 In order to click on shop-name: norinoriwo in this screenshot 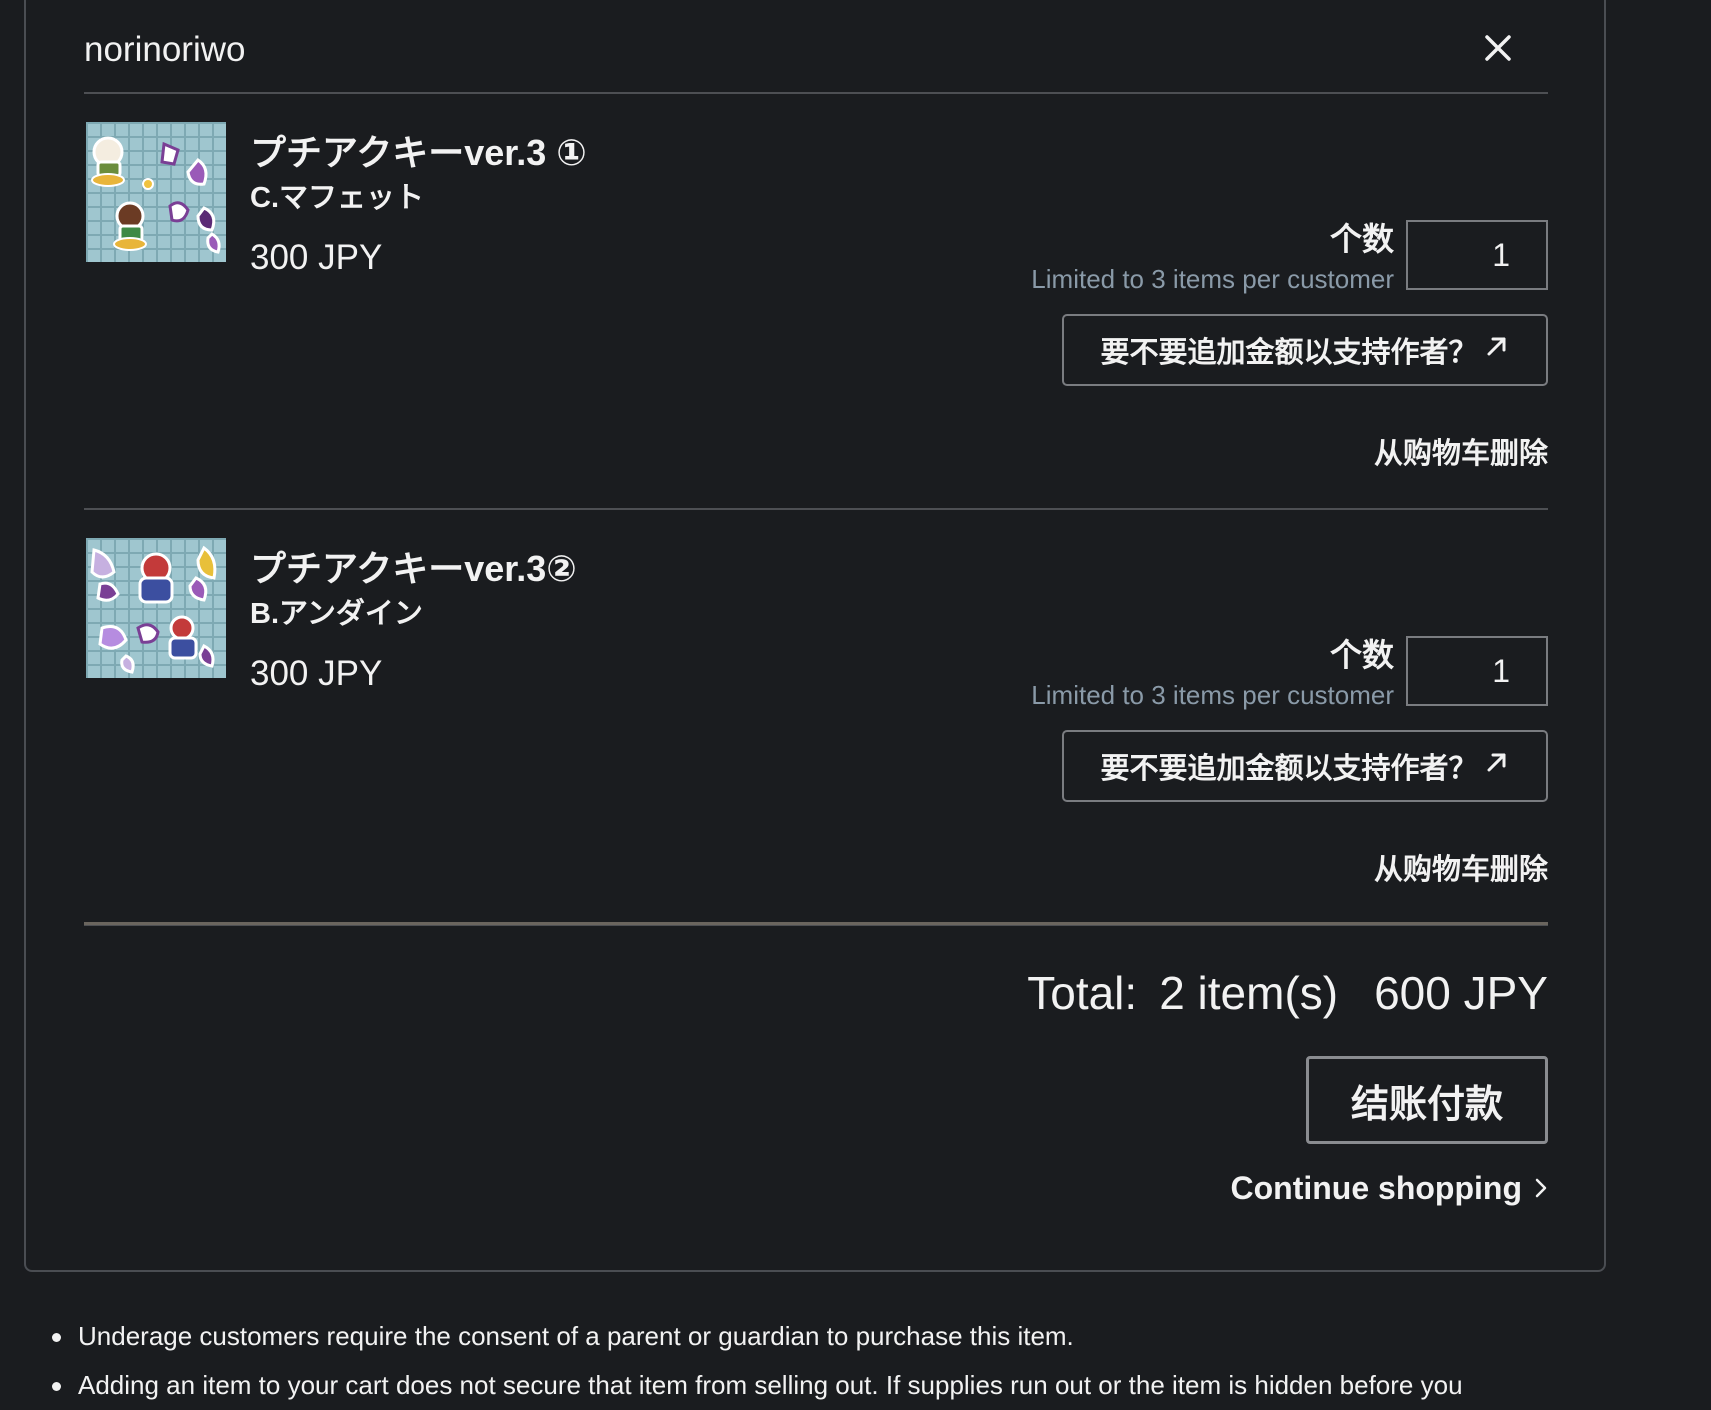, I will do `click(164, 50)`.